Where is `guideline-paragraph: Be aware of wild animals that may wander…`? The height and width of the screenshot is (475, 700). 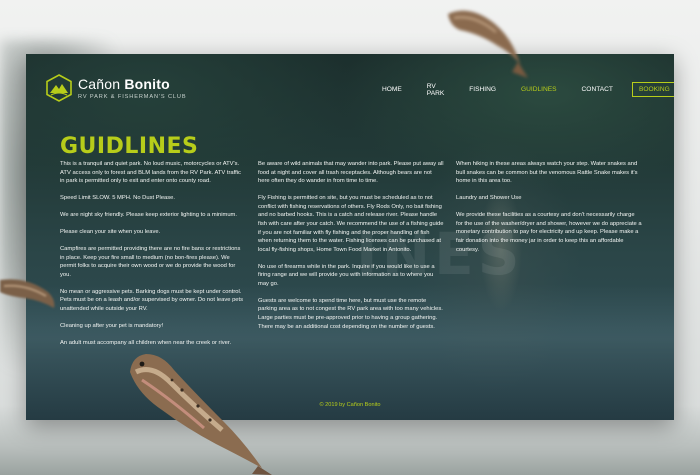
guideline-paragraph: Be aware of wild animals that may wander… is located at coordinates (351, 173).